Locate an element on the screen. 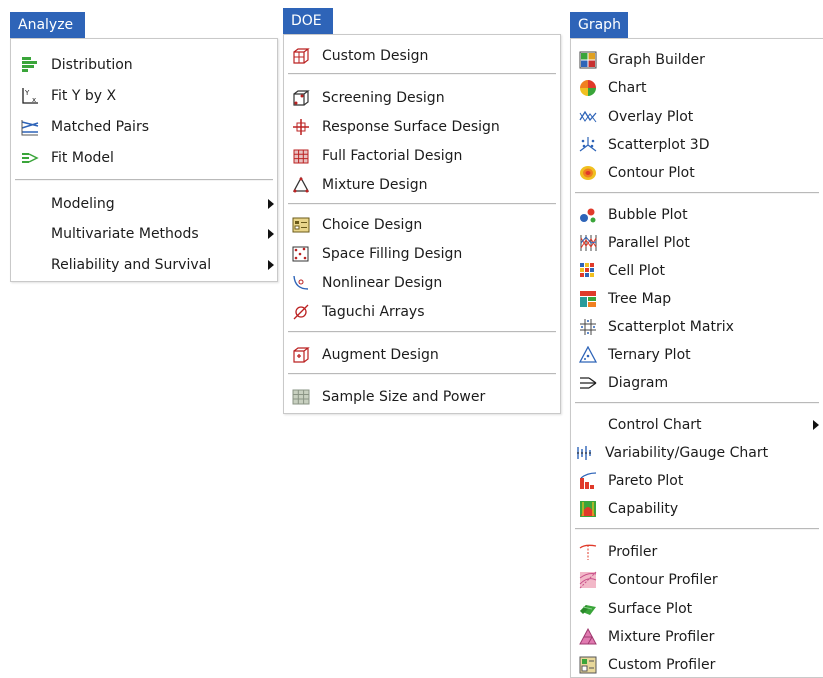 Image resolution: width=823 pixels, height=678 pixels. menu-item-label: Graph Builder is located at coordinates (656, 60).